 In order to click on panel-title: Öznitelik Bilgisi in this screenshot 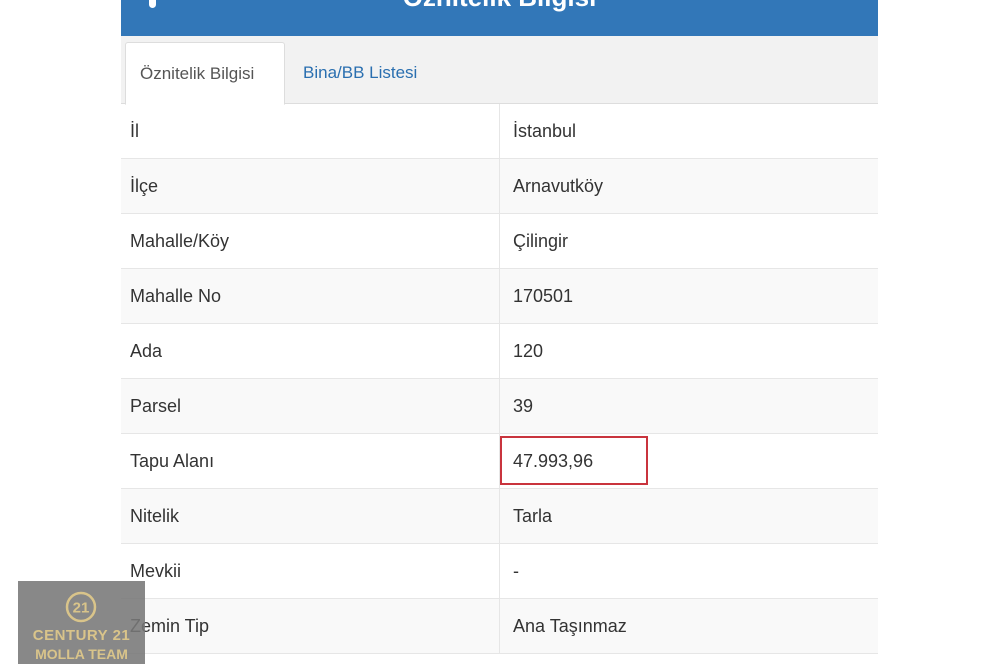, I will do `click(499, 6)`.